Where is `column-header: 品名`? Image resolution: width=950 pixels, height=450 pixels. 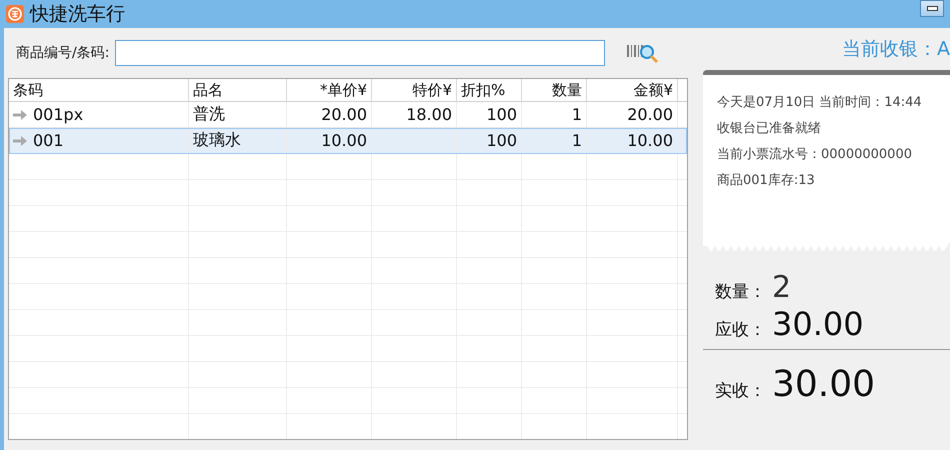
column-header: 品名 is located at coordinates (238, 90).